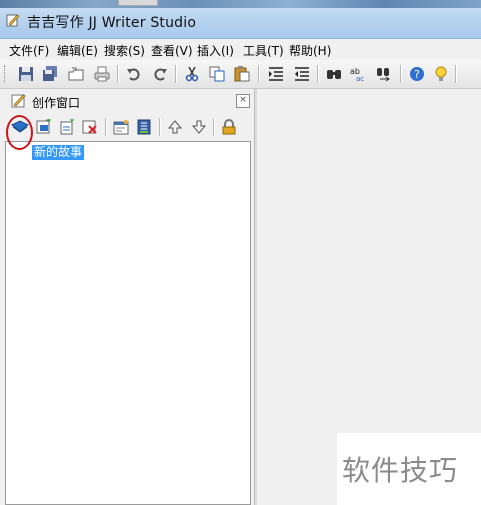 The image size is (481, 505). I want to click on panel-header: 创作窗口 ×, so click(127, 101).